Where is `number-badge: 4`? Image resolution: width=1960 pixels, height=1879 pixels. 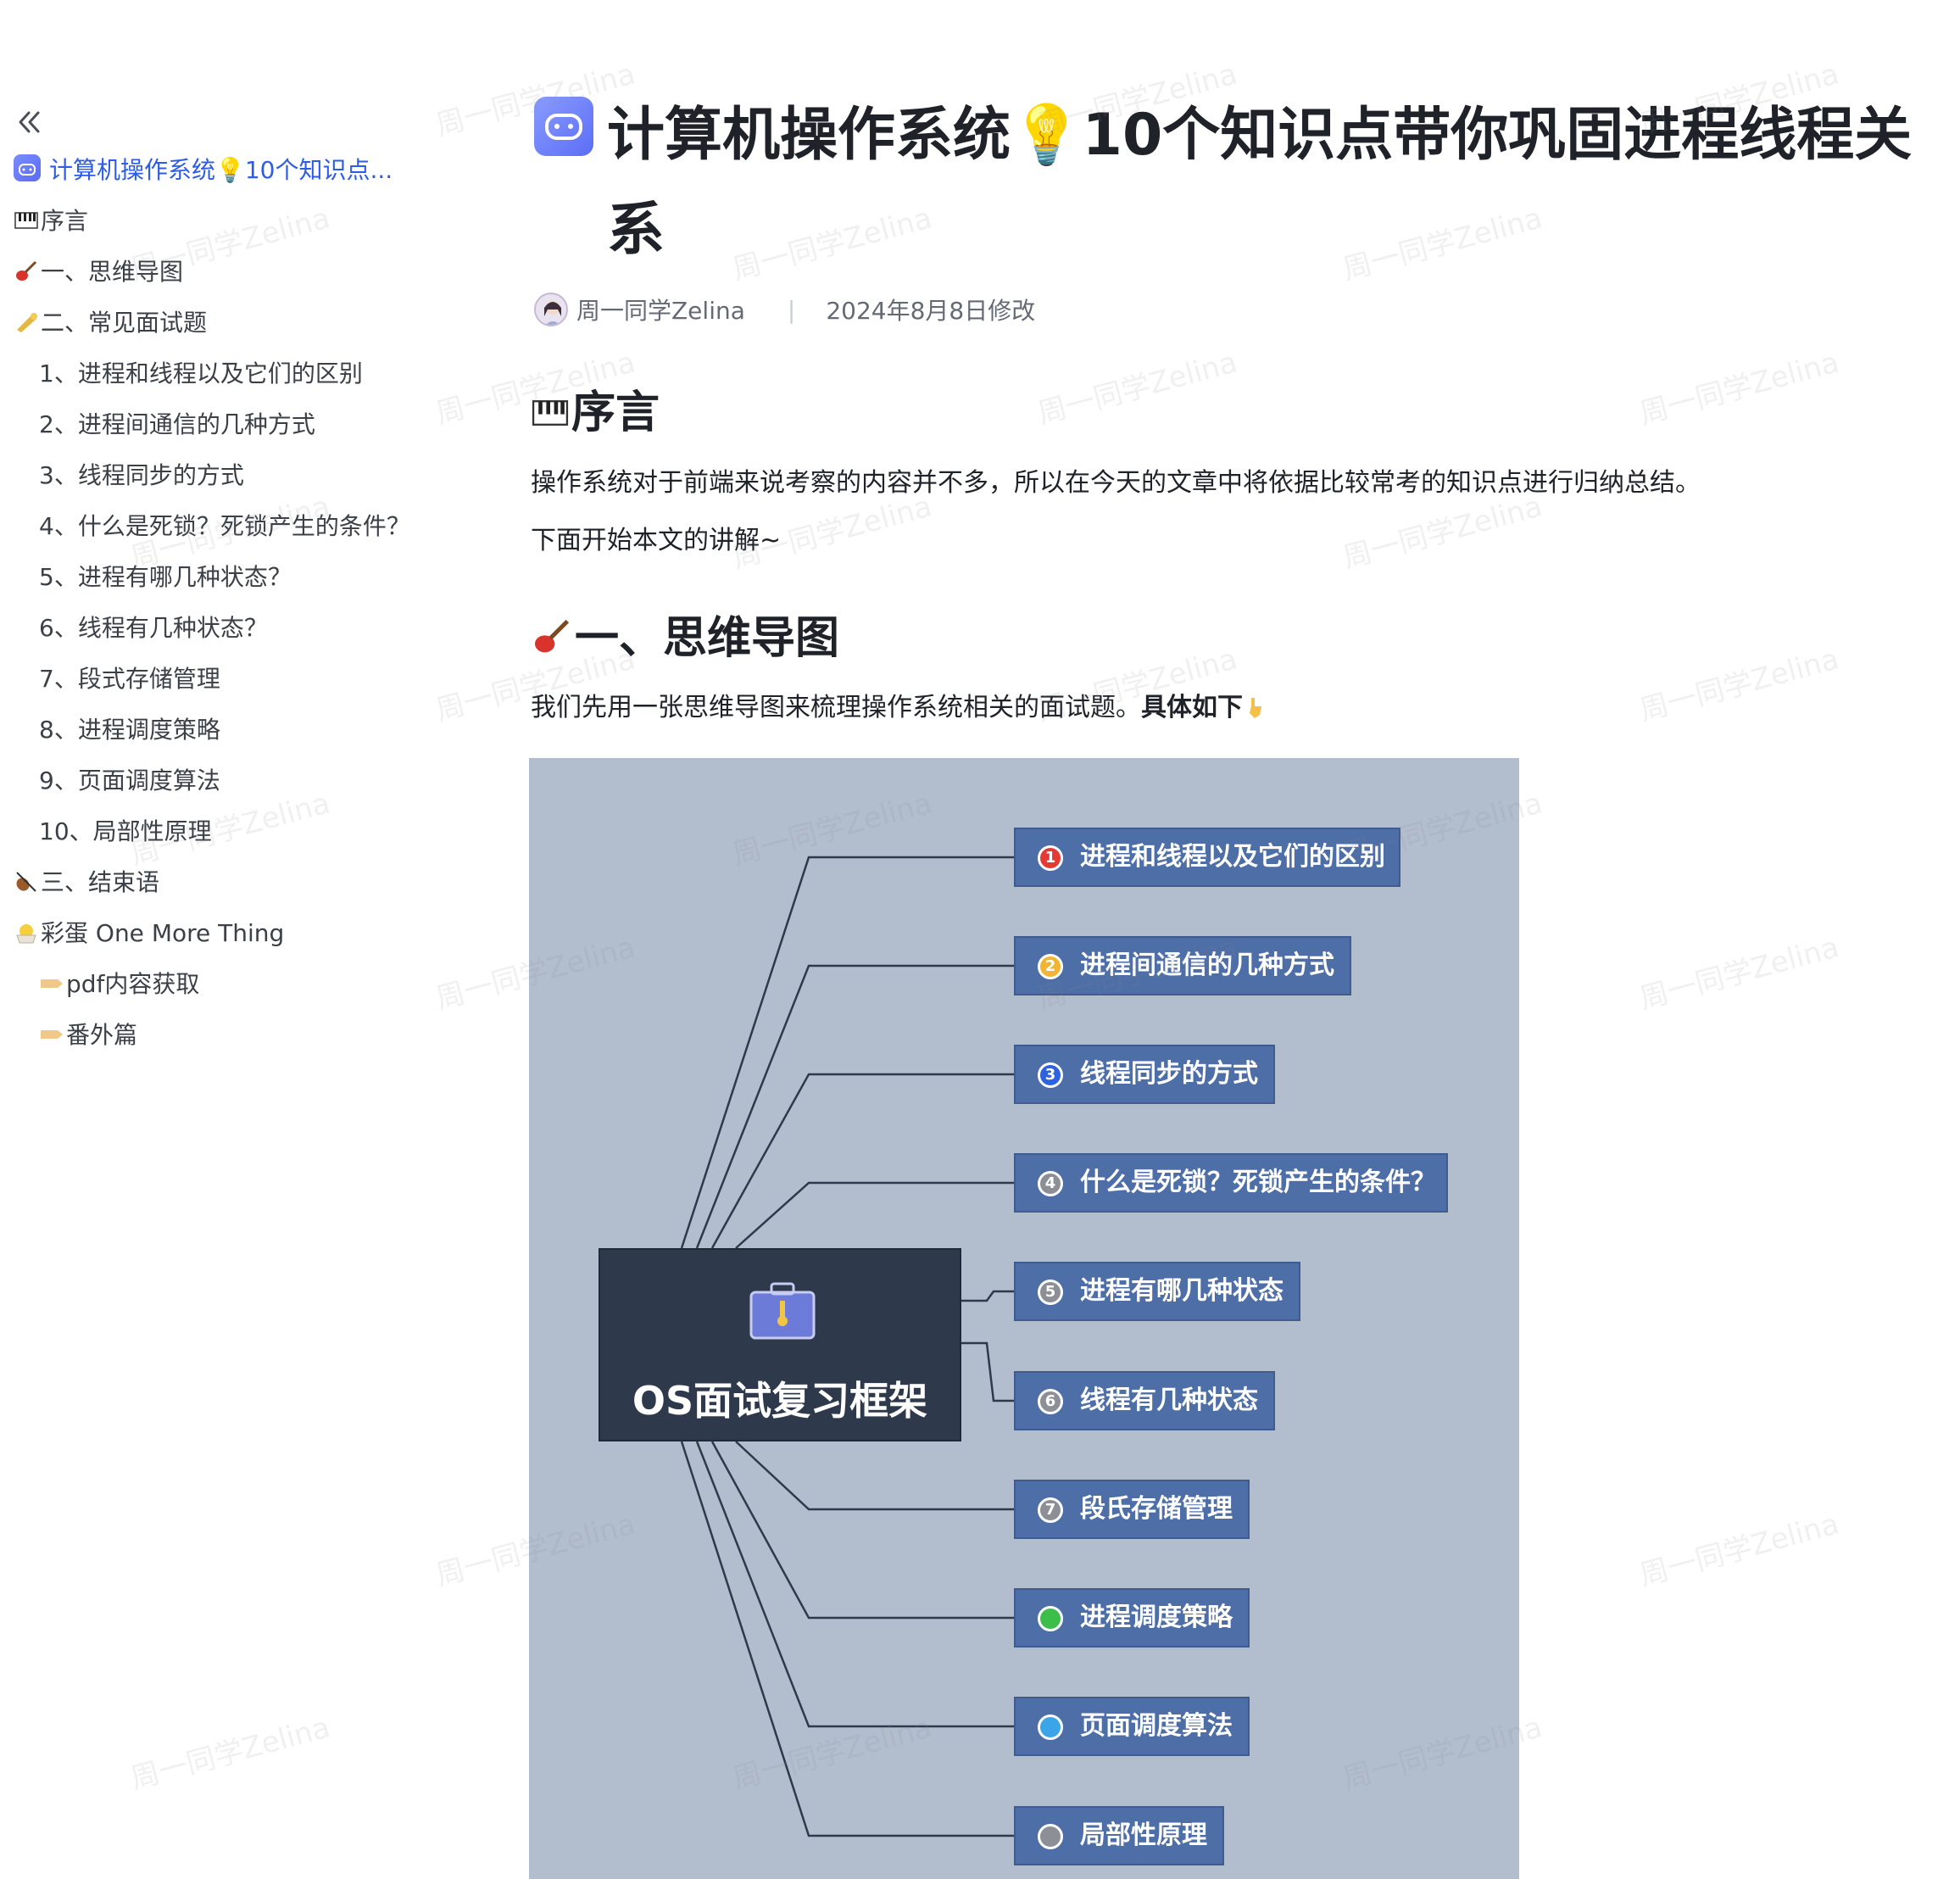
number-badge: 4 is located at coordinates (1050, 1183).